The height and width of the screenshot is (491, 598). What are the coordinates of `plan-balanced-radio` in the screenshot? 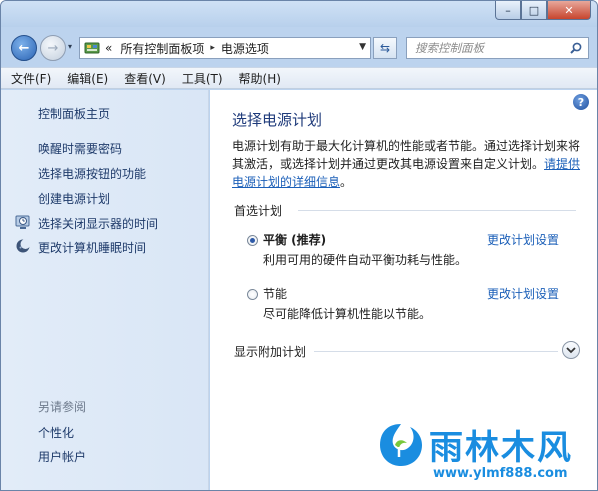 It's located at (252, 240).